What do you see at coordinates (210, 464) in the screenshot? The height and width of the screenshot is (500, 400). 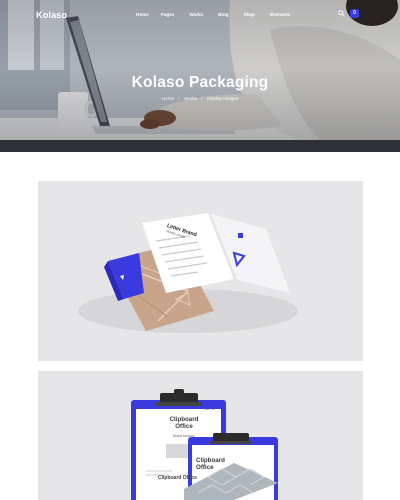 I see `clipboard-front-title: Clipboard Office` at bounding box center [210, 464].